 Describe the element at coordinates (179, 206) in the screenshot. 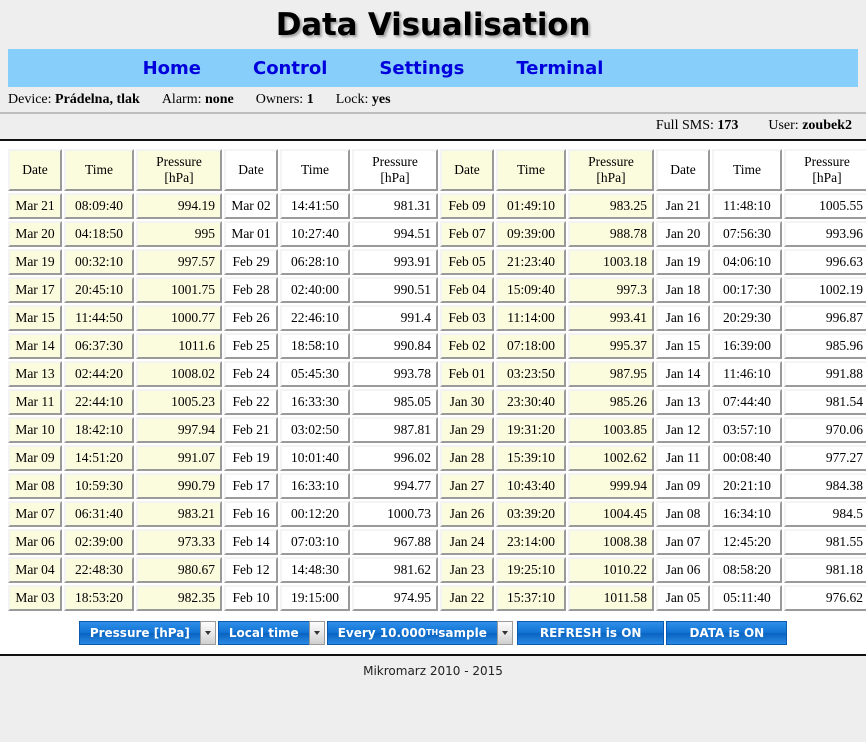

I see `cell-pressure: 994.19` at that location.